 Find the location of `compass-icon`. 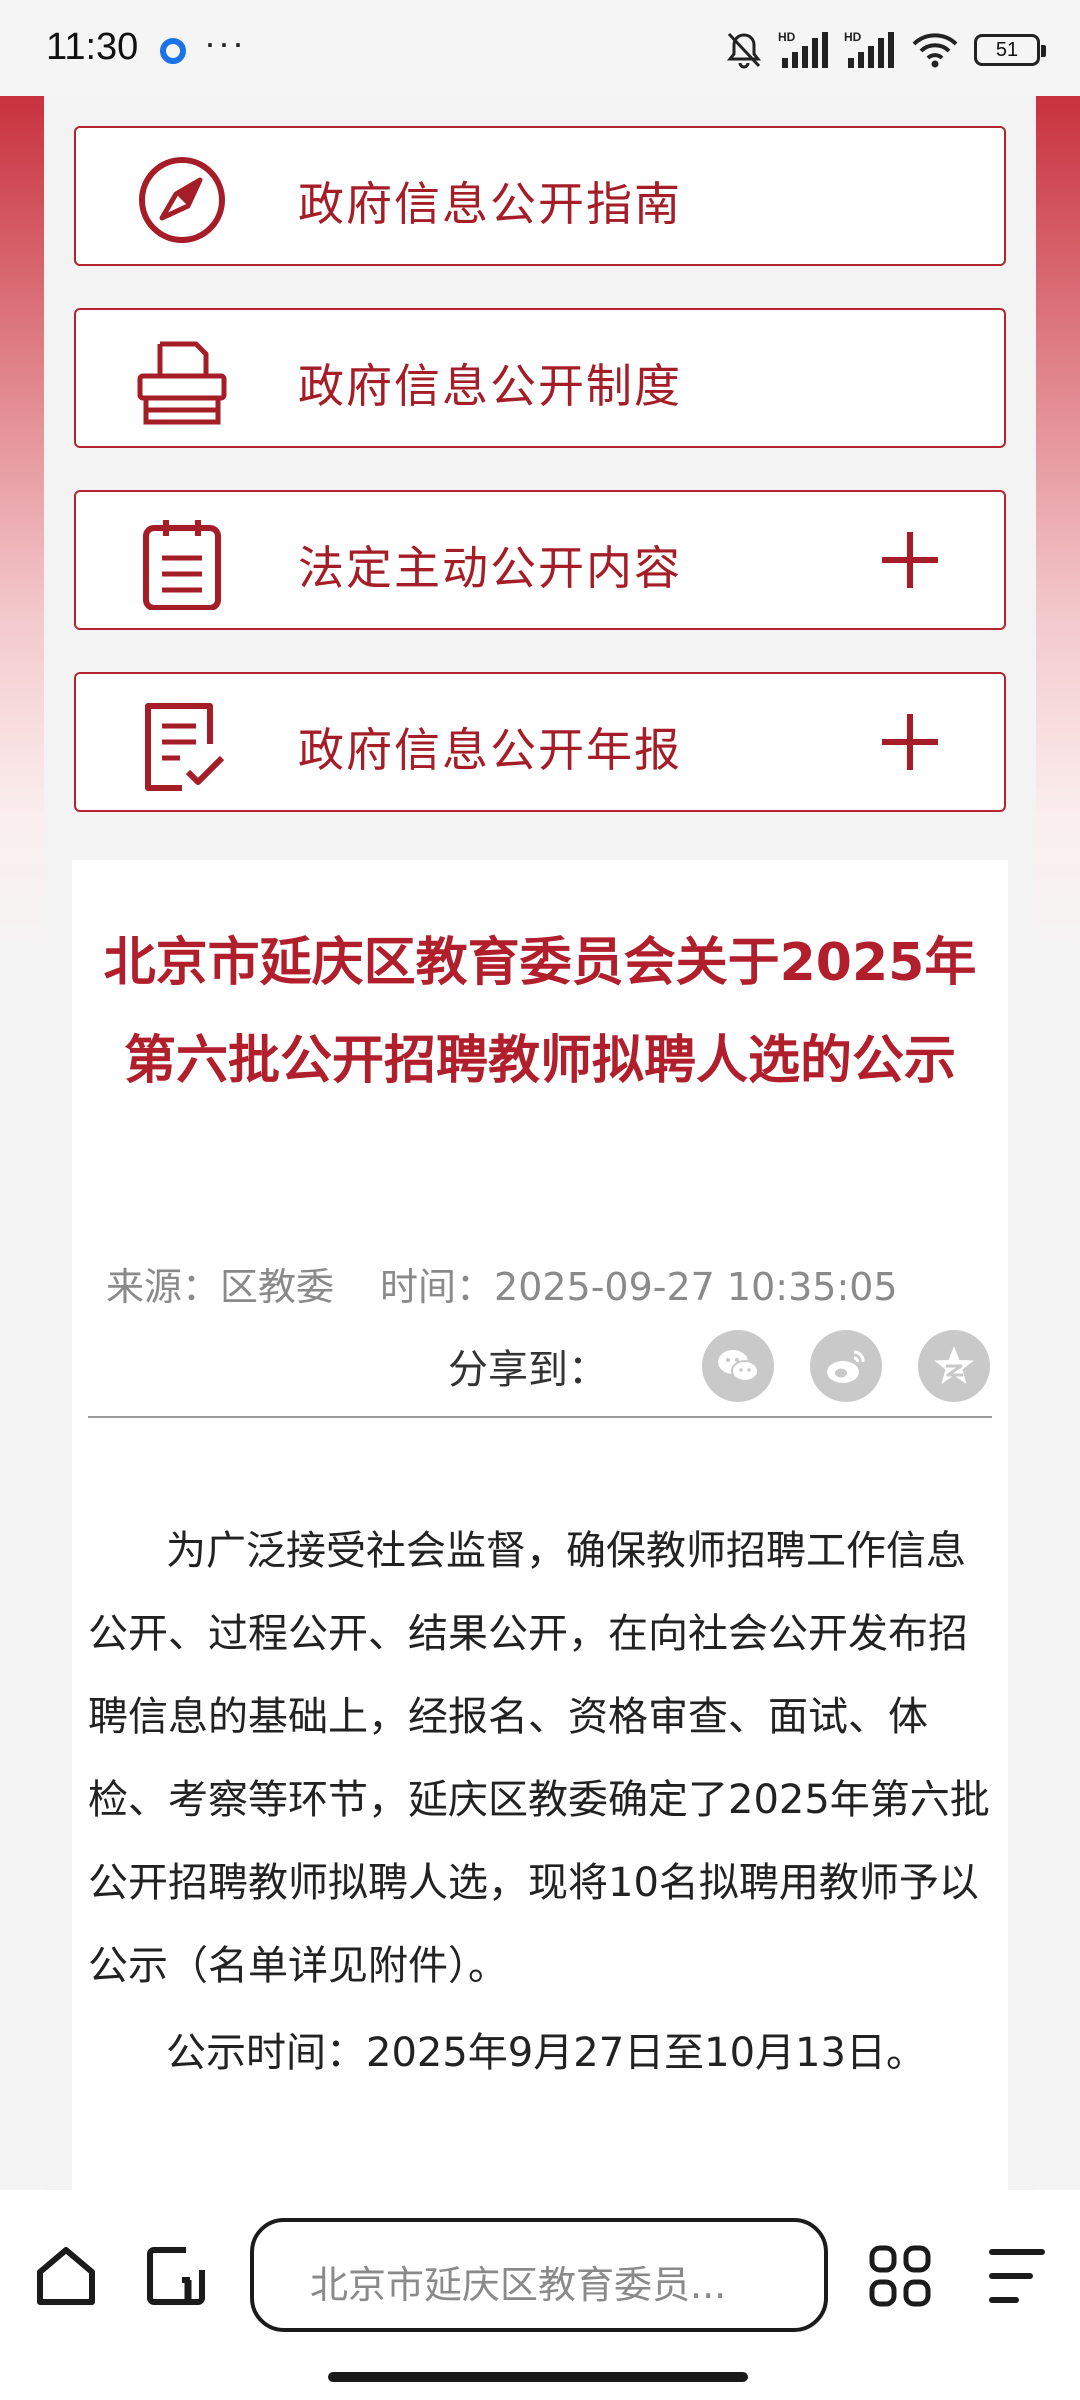

compass-icon is located at coordinates (182, 200).